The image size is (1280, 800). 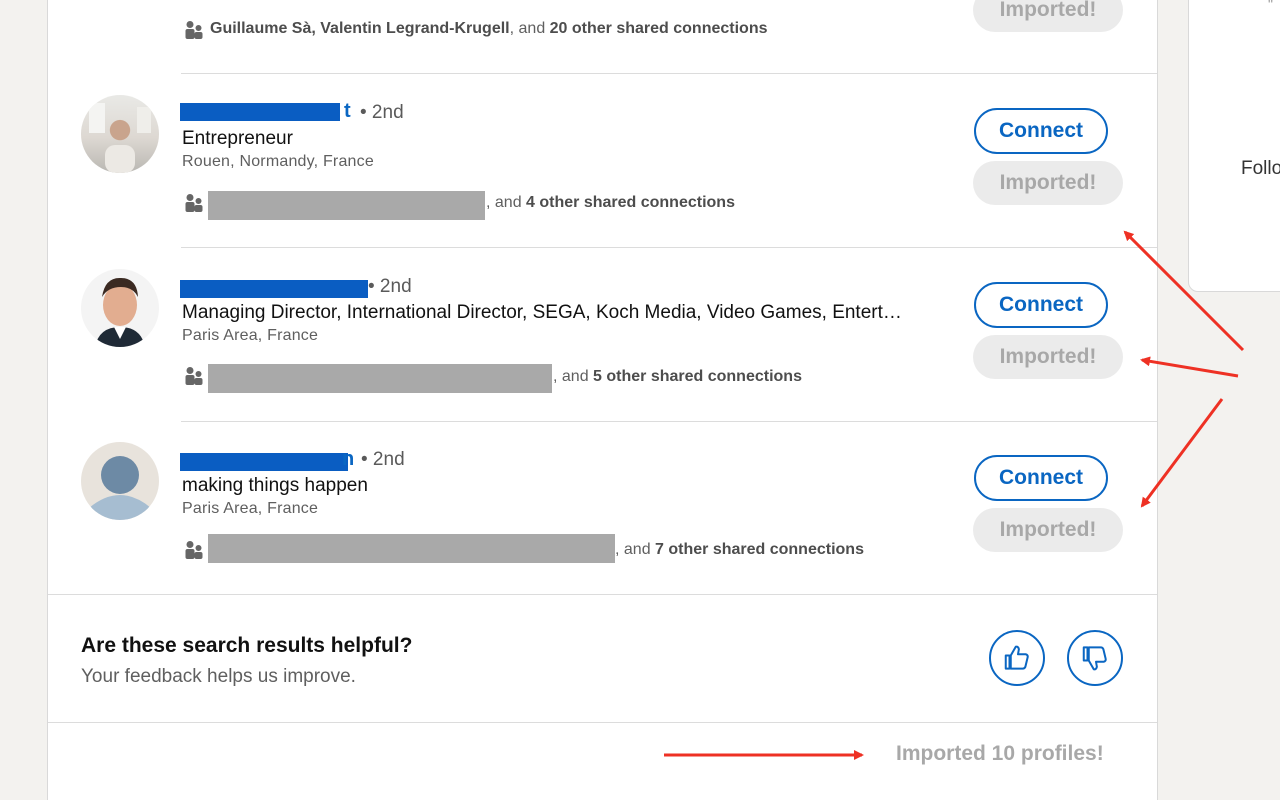 I want to click on shared-connections: , and 5 other shared connections, so click(x=677, y=376).